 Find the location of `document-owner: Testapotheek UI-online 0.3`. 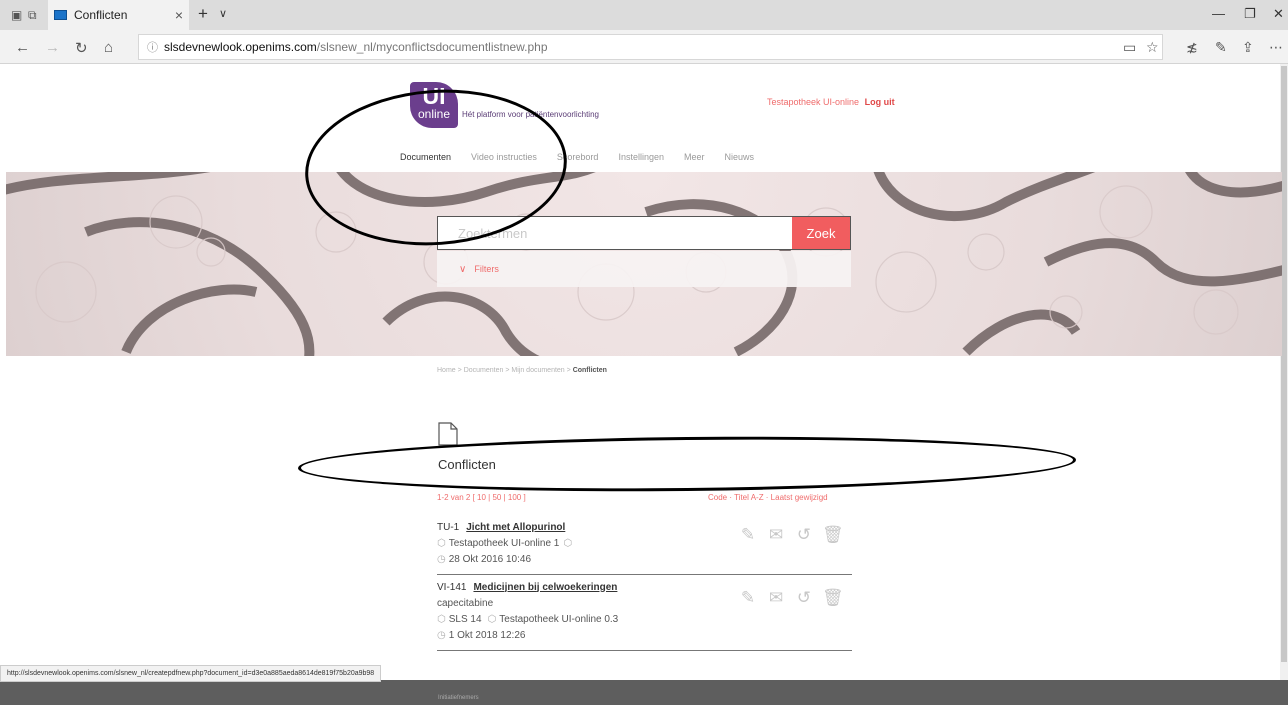

document-owner: Testapotheek UI-online 0.3 is located at coordinates (559, 619).